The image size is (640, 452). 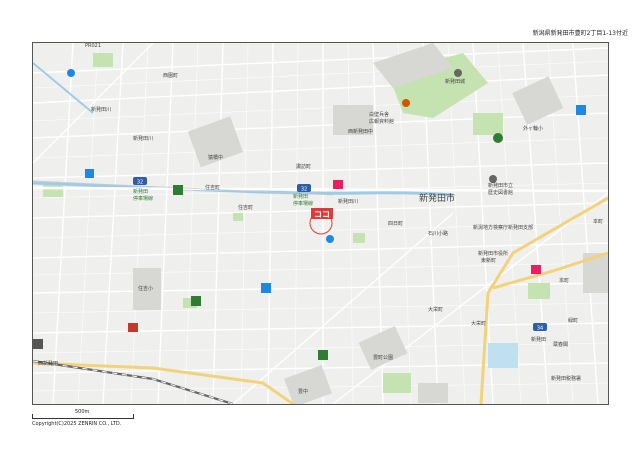 What do you see at coordinates (303, 391) in the screenshot?
I see `lower-mid-label: 豊中` at bounding box center [303, 391].